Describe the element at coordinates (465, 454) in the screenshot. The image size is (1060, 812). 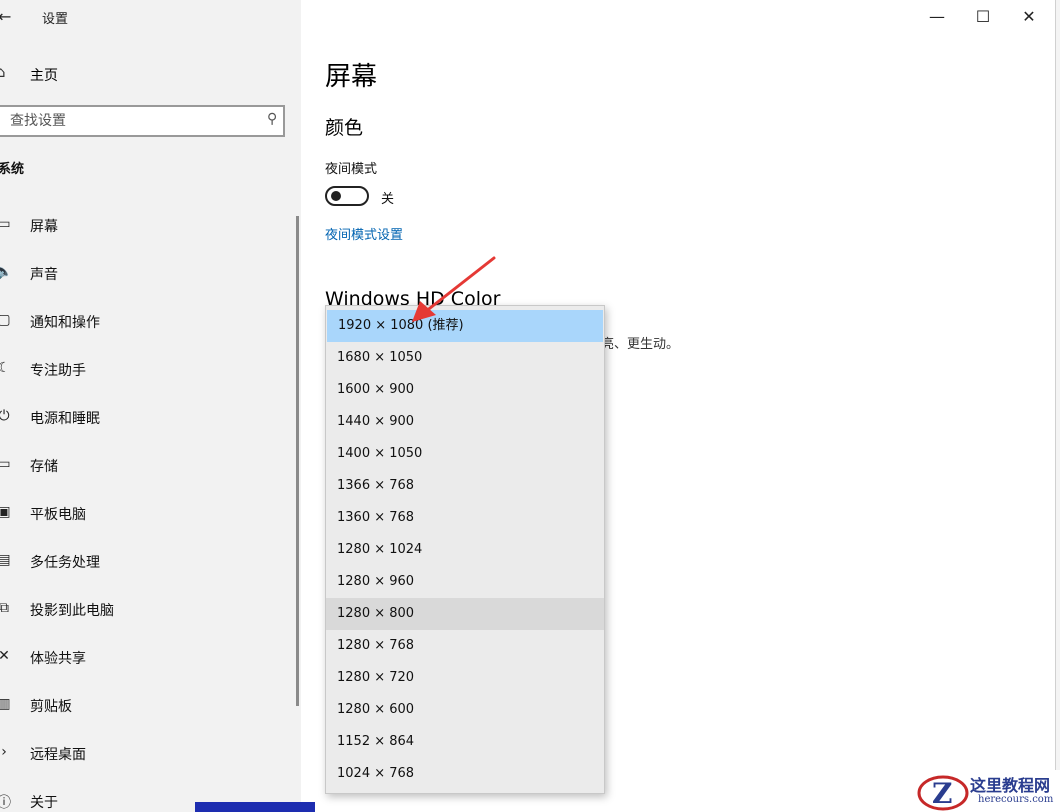
I see `resolution-option: 1400 × 1050` at that location.